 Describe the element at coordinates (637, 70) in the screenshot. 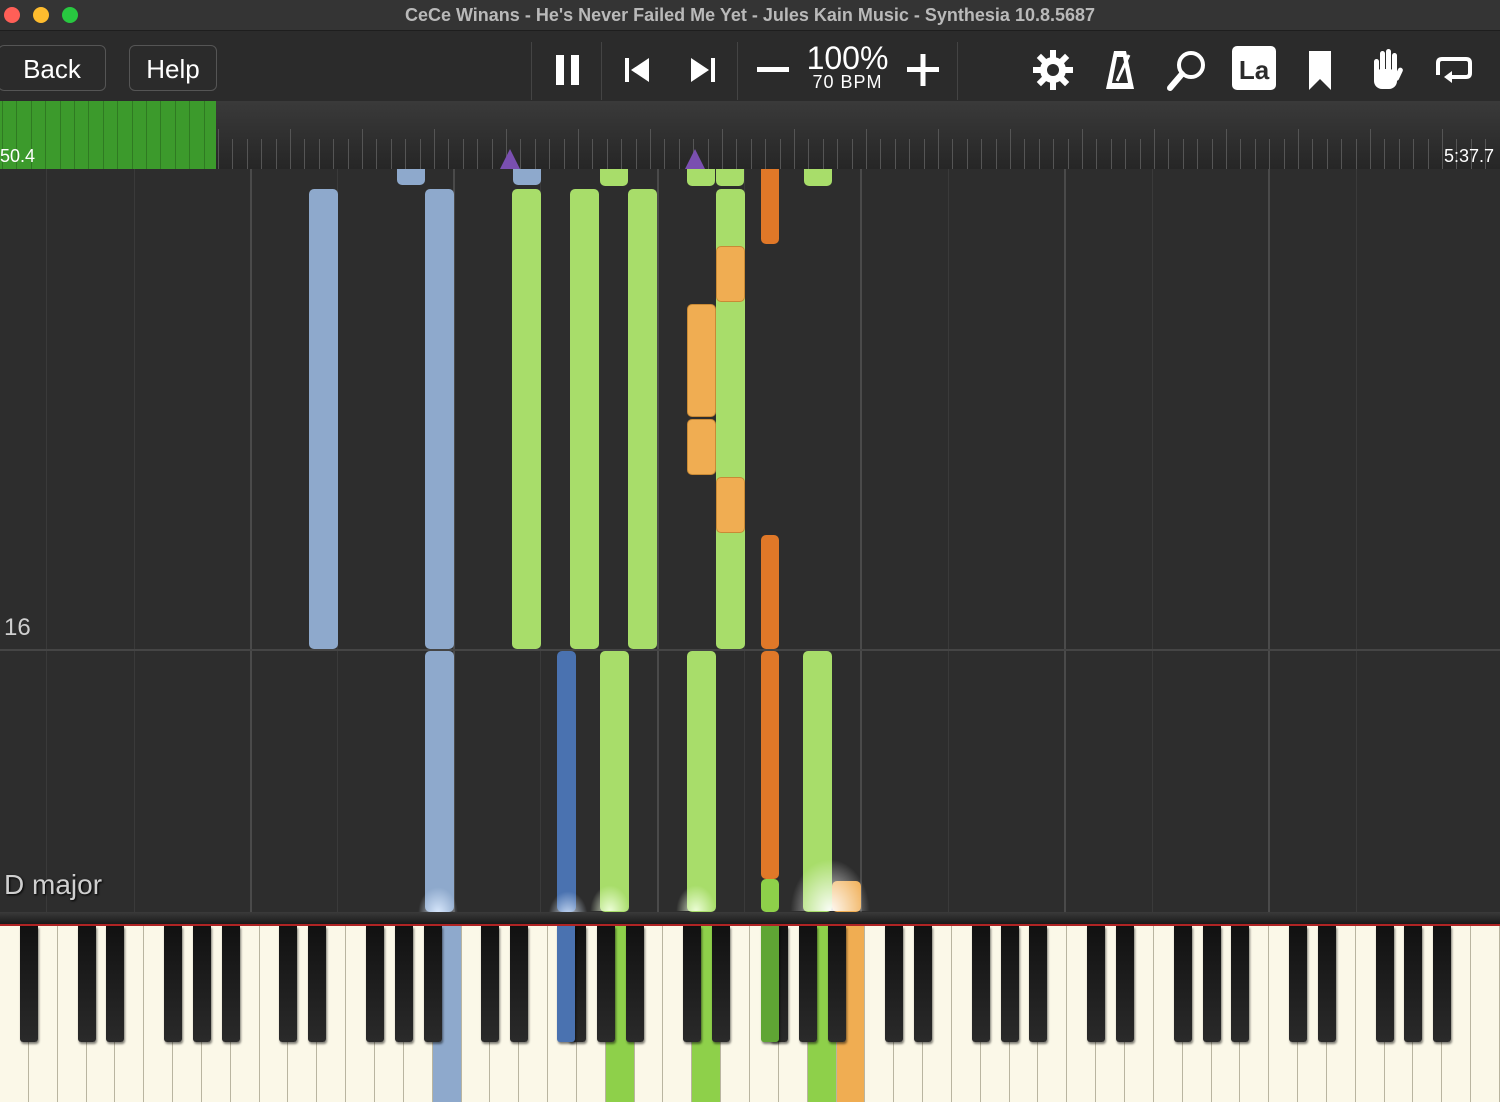

I see `skip-back-icon` at that location.